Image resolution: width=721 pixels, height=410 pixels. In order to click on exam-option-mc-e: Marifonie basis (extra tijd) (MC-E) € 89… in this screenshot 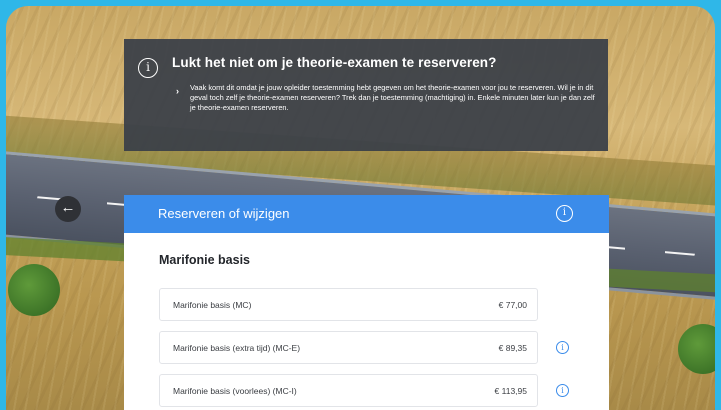, I will do `click(348, 347)`.